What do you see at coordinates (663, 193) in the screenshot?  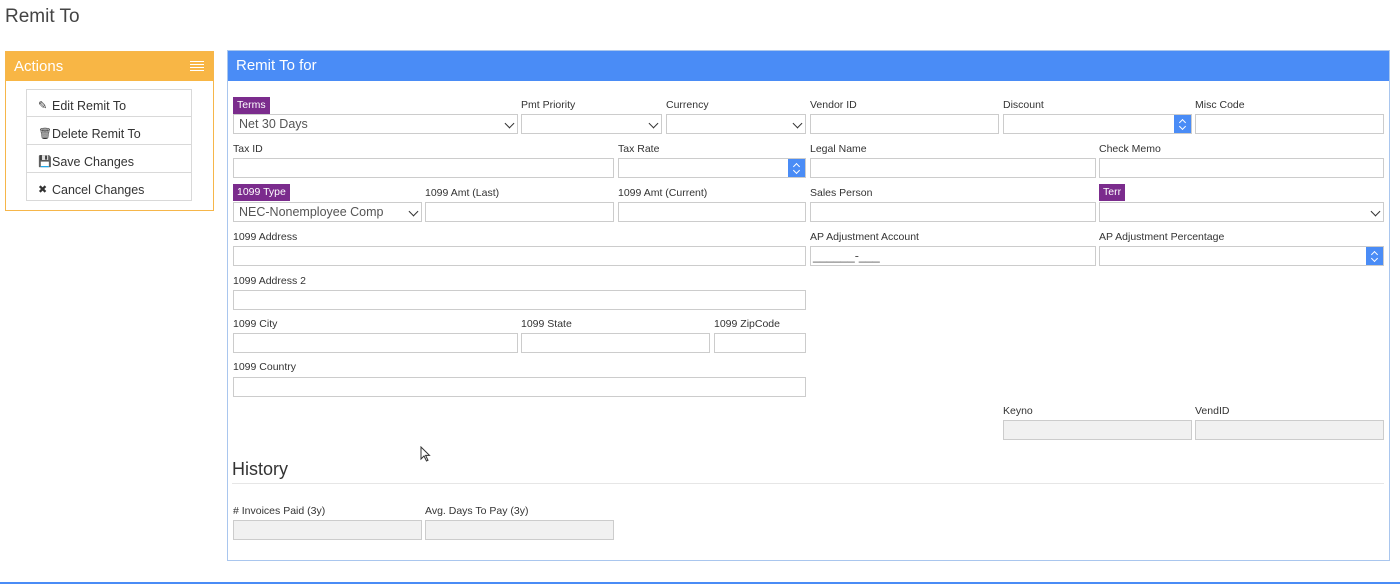 I see `amt-current-1099-label: 1099 Amt (Current)` at bounding box center [663, 193].